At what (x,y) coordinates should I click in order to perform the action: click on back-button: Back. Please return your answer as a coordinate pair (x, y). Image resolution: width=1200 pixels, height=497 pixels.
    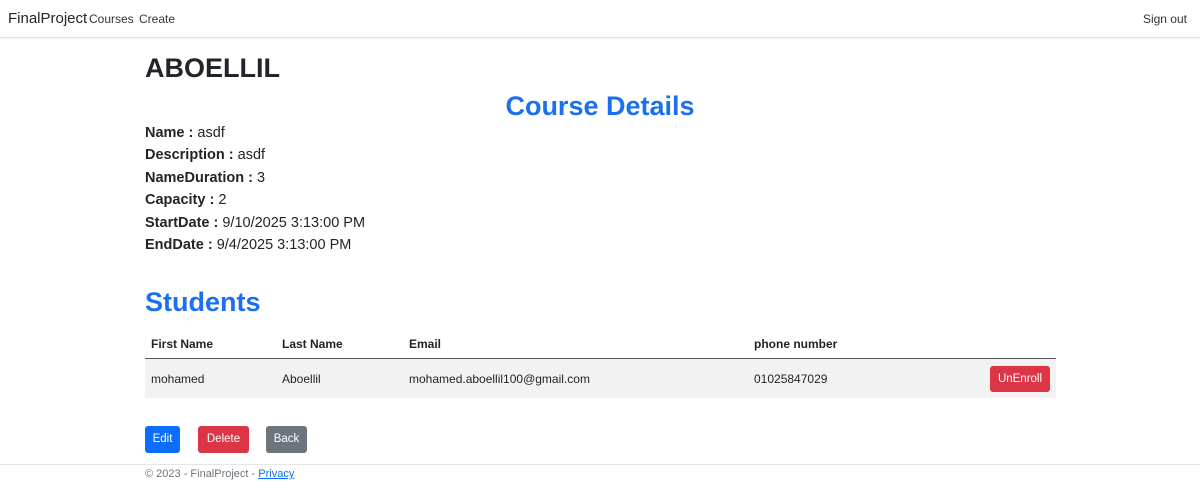
    Looking at the image, I should click on (286, 439).